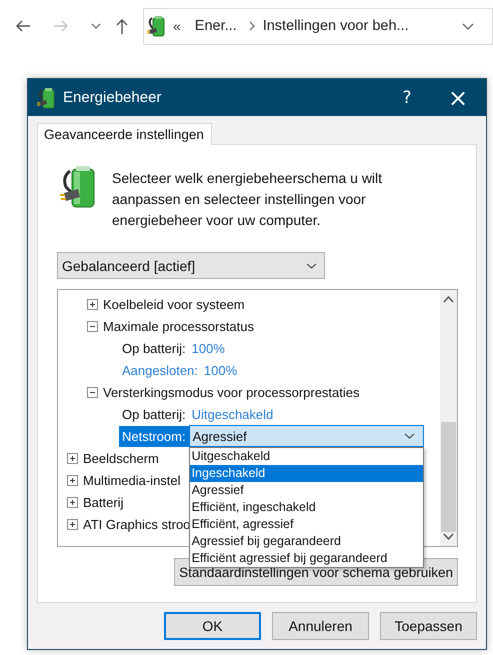 Image resolution: width=493 pixels, height=655 pixels. What do you see at coordinates (306, 524) in the screenshot?
I see `dropdown-option: Efficiënt, agressief` at bounding box center [306, 524].